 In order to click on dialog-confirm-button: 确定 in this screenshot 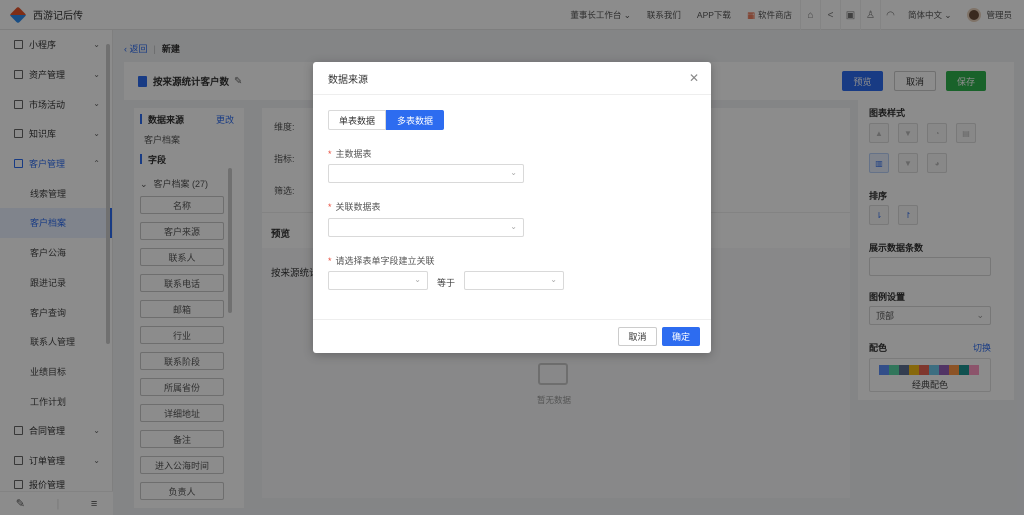, I will do `click(681, 336)`.